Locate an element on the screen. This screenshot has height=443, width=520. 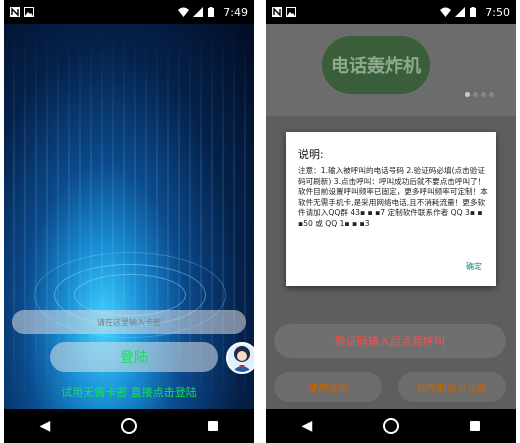
banner-pager is located at coordinates (479, 94).